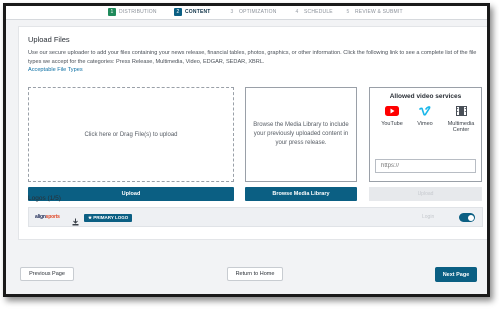  I want to click on download-icon, so click(75, 222).